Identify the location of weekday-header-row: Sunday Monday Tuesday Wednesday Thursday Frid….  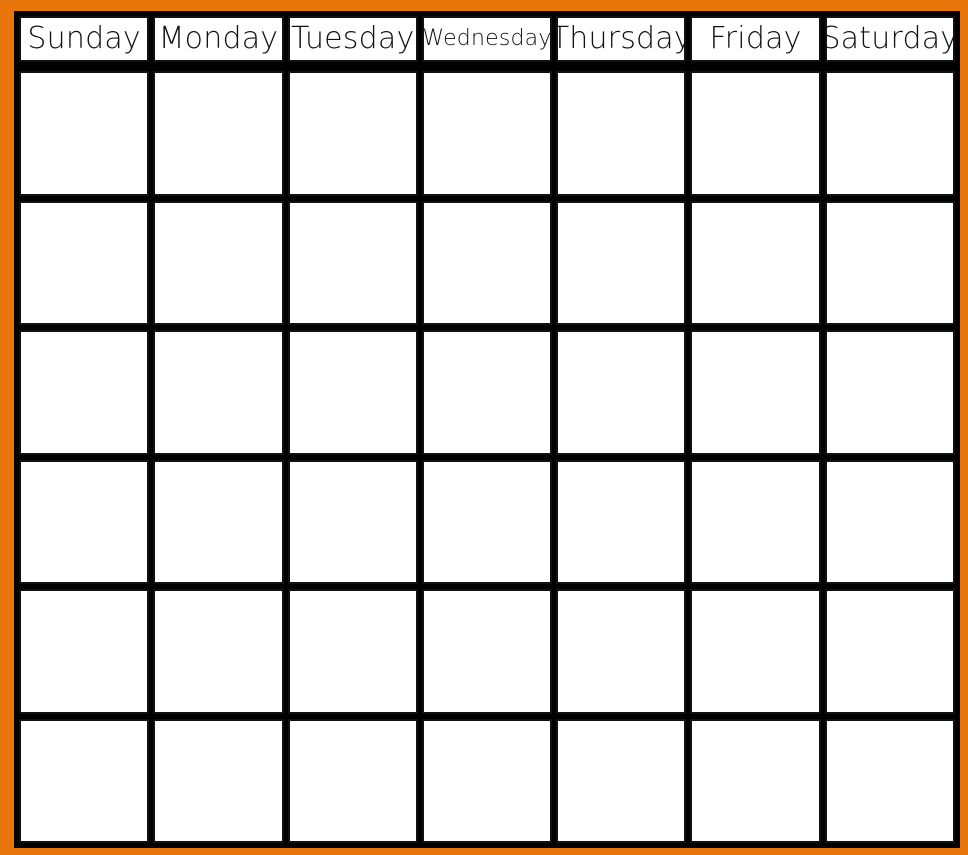
(487, 39).